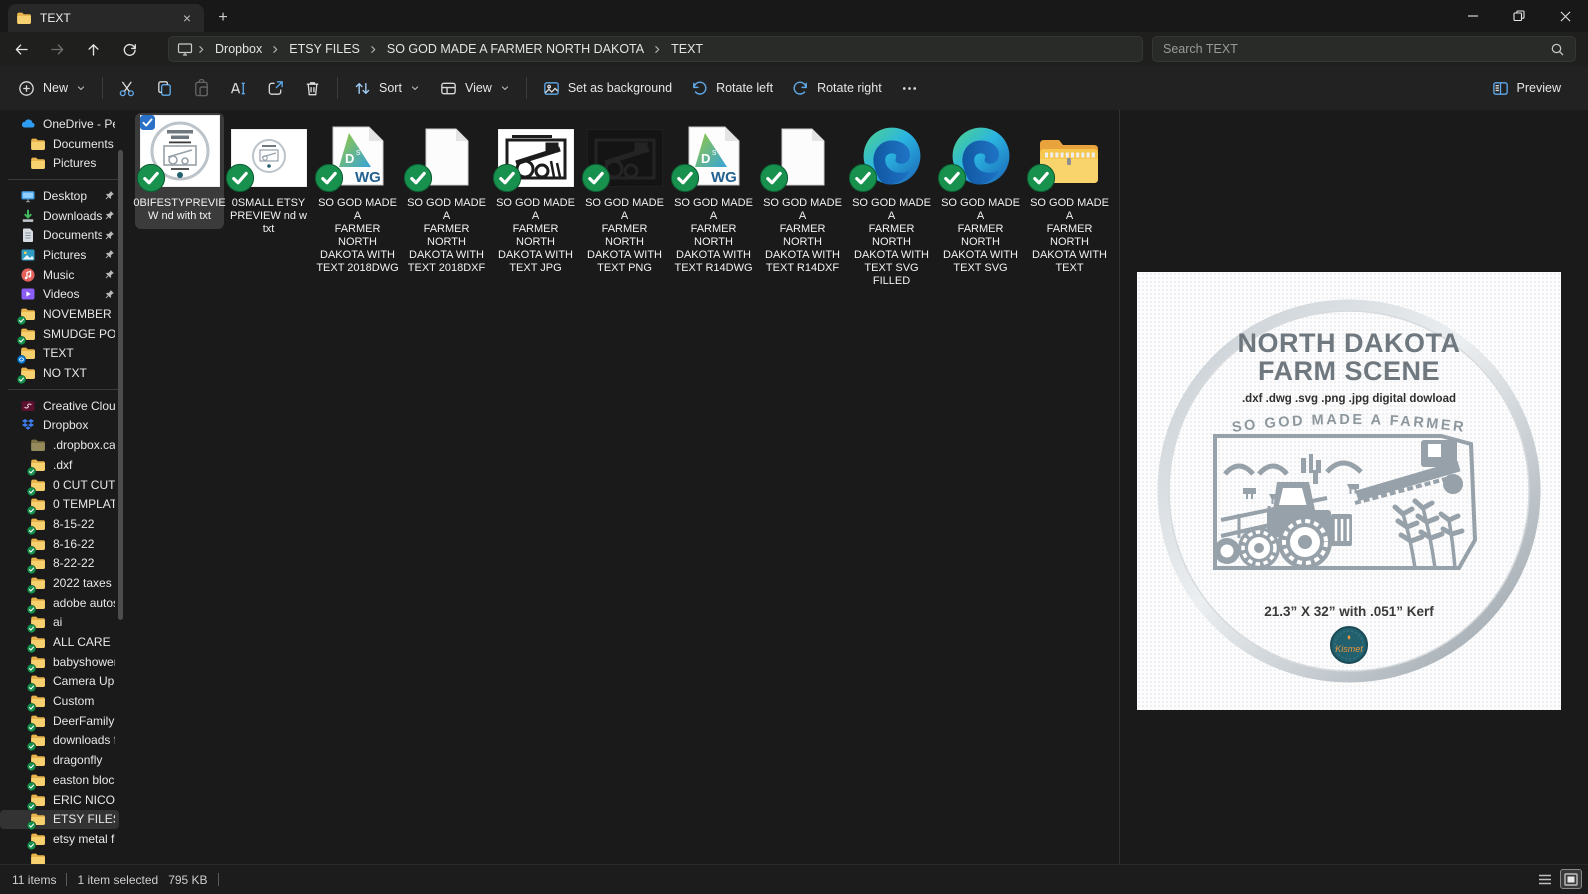  I want to click on sidebar-item-november-23: NOVEMBER 23, so click(63, 315).